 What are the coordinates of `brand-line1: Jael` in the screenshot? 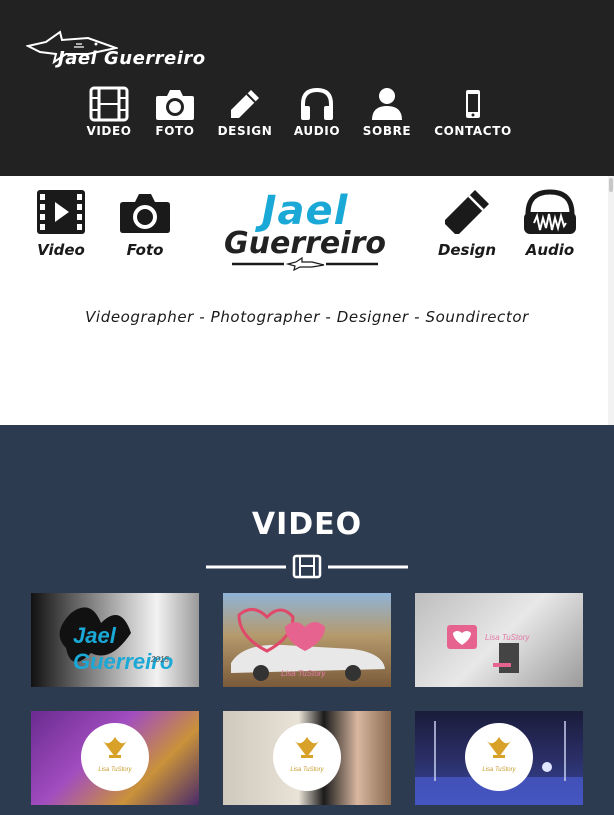 It's located at (305, 211).